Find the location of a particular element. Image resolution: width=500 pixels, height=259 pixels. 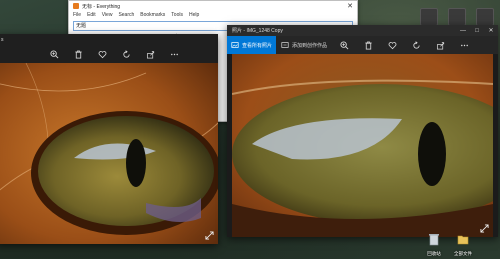

recycle-bin-shortcut: 回收站 is located at coordinates (434, 244).